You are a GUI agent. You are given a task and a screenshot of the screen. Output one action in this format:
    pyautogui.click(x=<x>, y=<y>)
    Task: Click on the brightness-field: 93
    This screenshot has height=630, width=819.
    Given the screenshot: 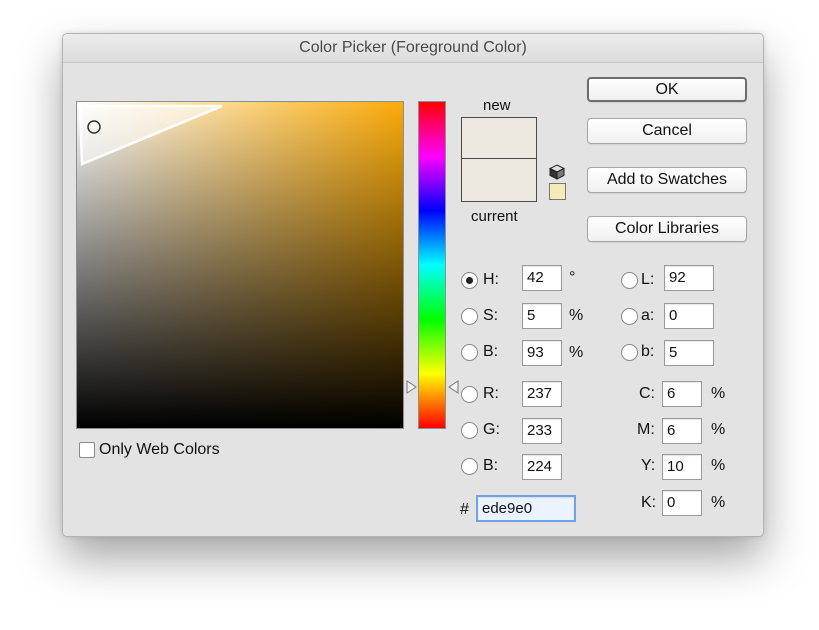 What is the action you would take?
    pyautogui.click(x=542, y=353)
    